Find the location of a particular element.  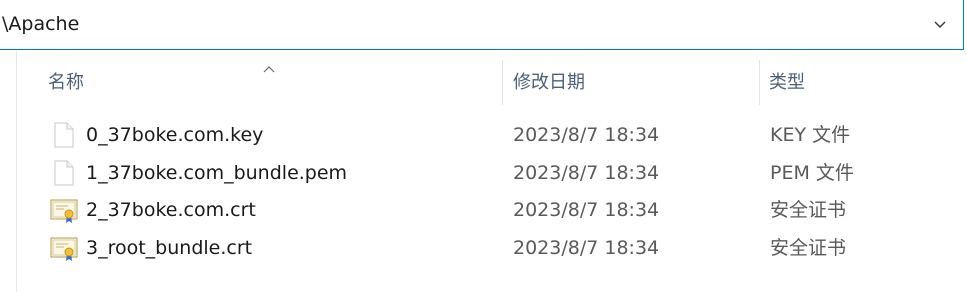

file-name: 0_37boke.com.key is located at coordinates (174, 135).